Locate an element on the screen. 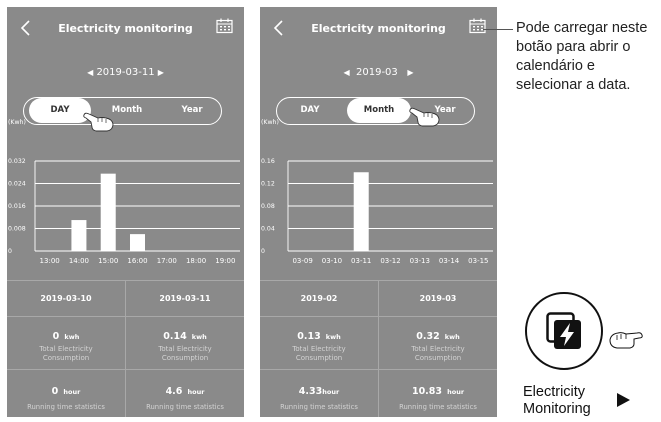 This screenshot has width=661, height=422. x-tick-label: 16:00 is located at coordinates (137, 261).